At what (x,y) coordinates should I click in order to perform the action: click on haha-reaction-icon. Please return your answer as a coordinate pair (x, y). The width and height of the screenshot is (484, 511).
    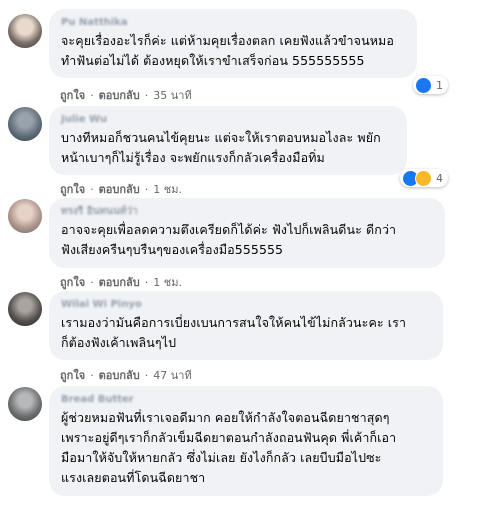
    Looking at the image, I should click on (423, 178).